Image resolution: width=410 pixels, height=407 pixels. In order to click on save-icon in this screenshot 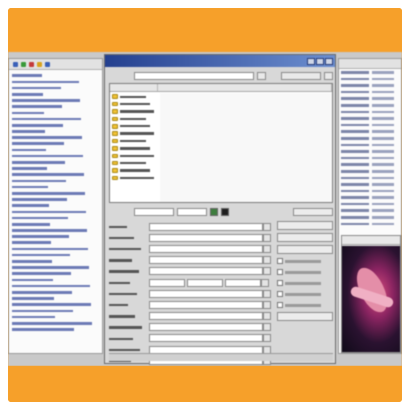, I will do `click(23, 64)`.